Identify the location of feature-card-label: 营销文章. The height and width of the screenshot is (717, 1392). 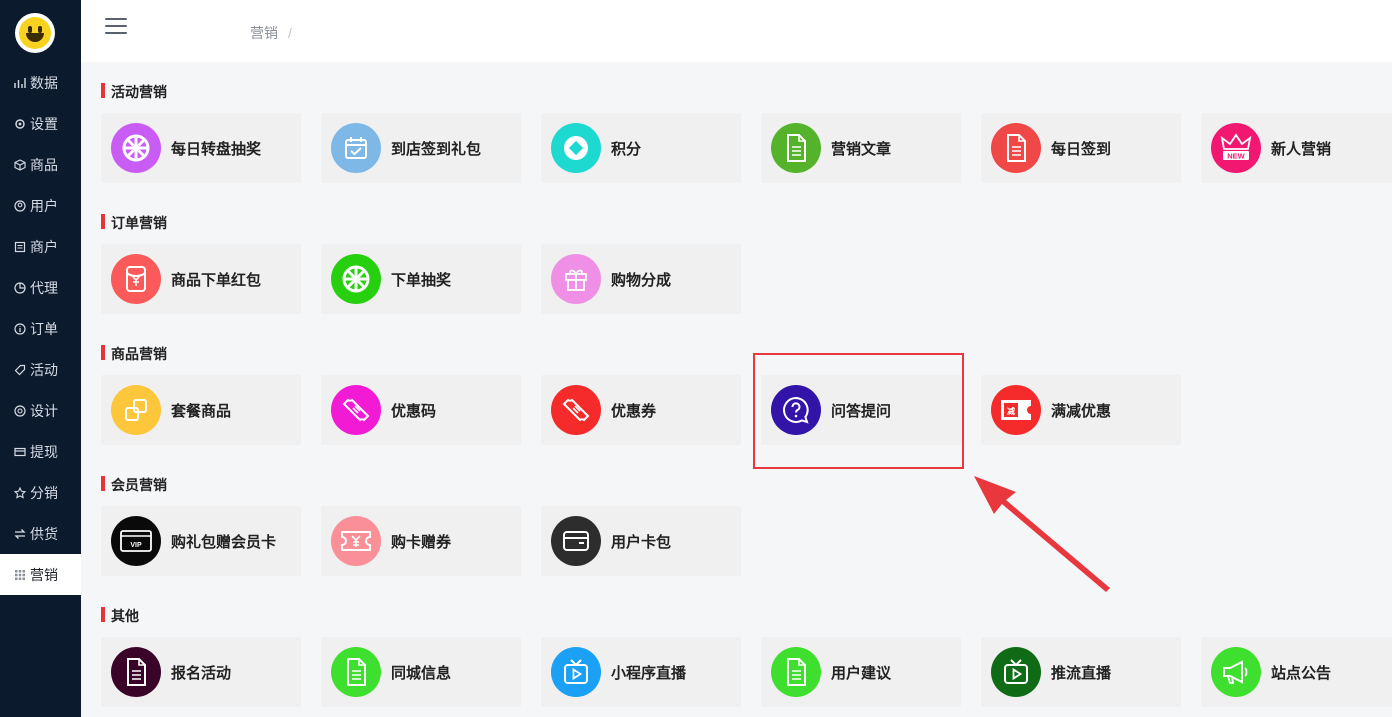
(861, 149).